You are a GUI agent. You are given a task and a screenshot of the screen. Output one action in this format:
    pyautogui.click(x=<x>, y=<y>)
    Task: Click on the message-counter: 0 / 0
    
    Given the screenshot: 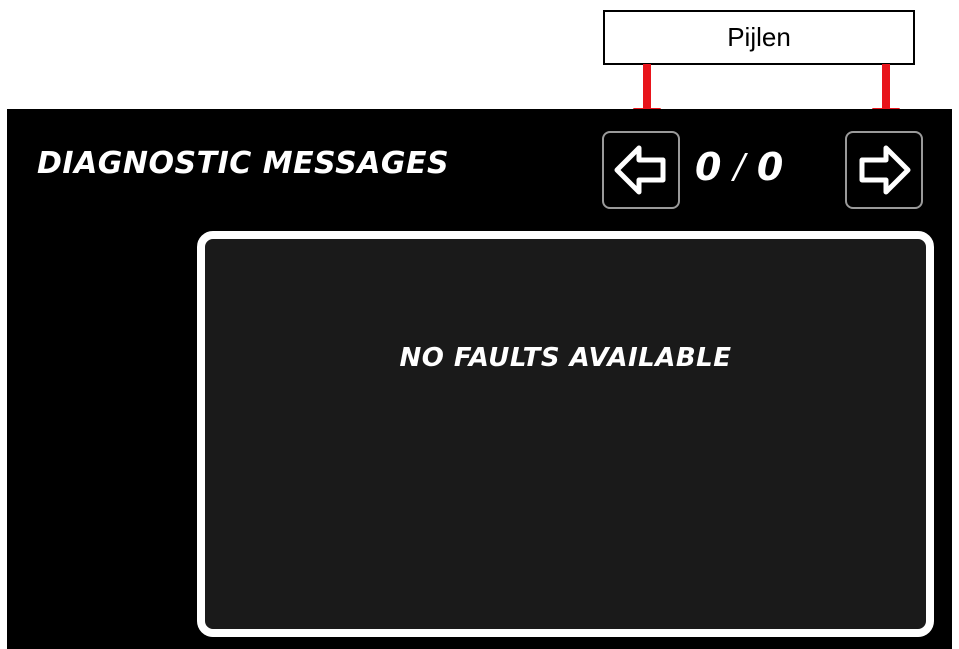 What is the action you would take?
    pyautogui.click(x=765, y=167)
    